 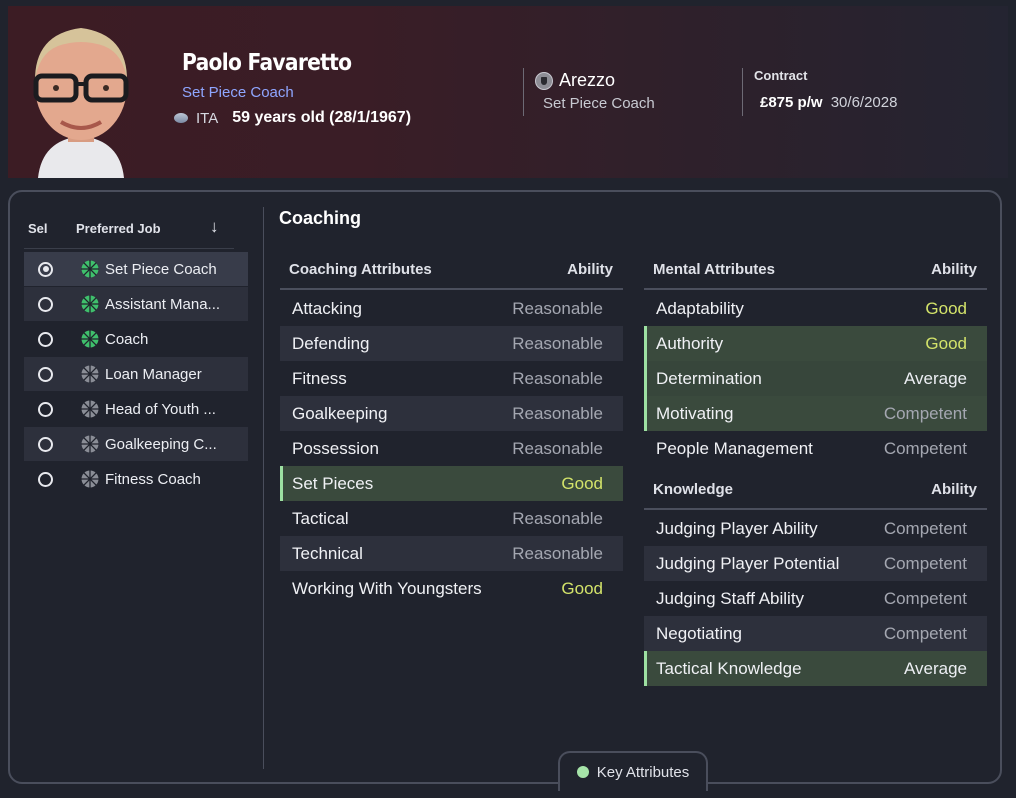 What do you see at coordinates (118, 228) in the screenshot?
I see `preferred-job-column-header: Preferred Job` at bounding box center [118, 228].